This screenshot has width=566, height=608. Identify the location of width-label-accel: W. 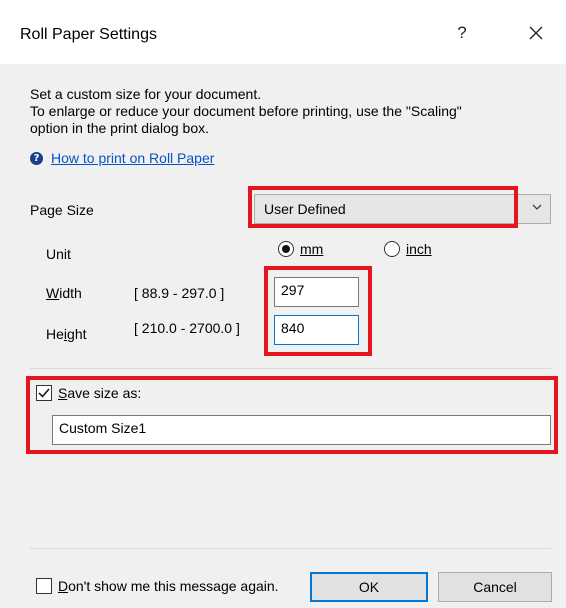
(53, 293).